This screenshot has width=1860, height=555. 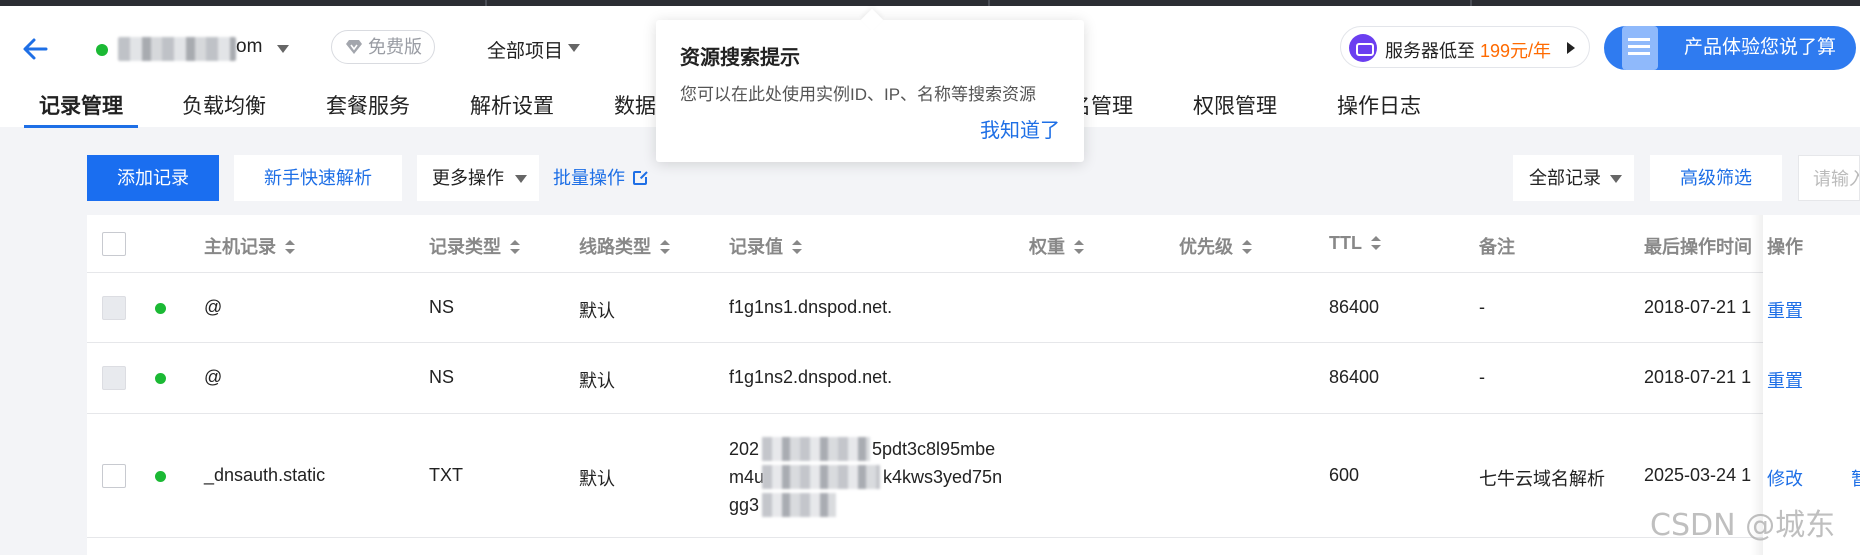 I want to click on cell-value-line: 5pdt3c8l95mbe, so click(x=934, y=449).